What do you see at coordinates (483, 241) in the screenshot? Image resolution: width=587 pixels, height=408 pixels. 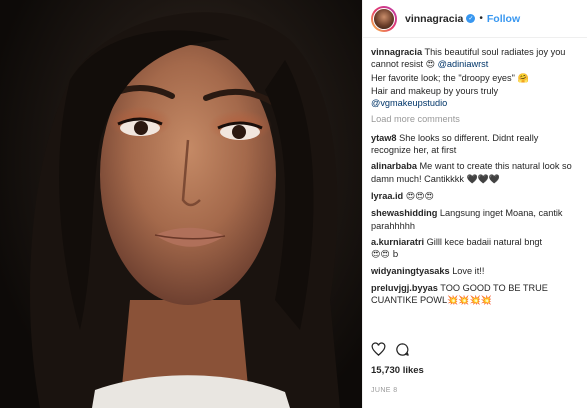 I see `comment-text: Gilll kece badaii natural bngt` at bounding box center [483, 241].